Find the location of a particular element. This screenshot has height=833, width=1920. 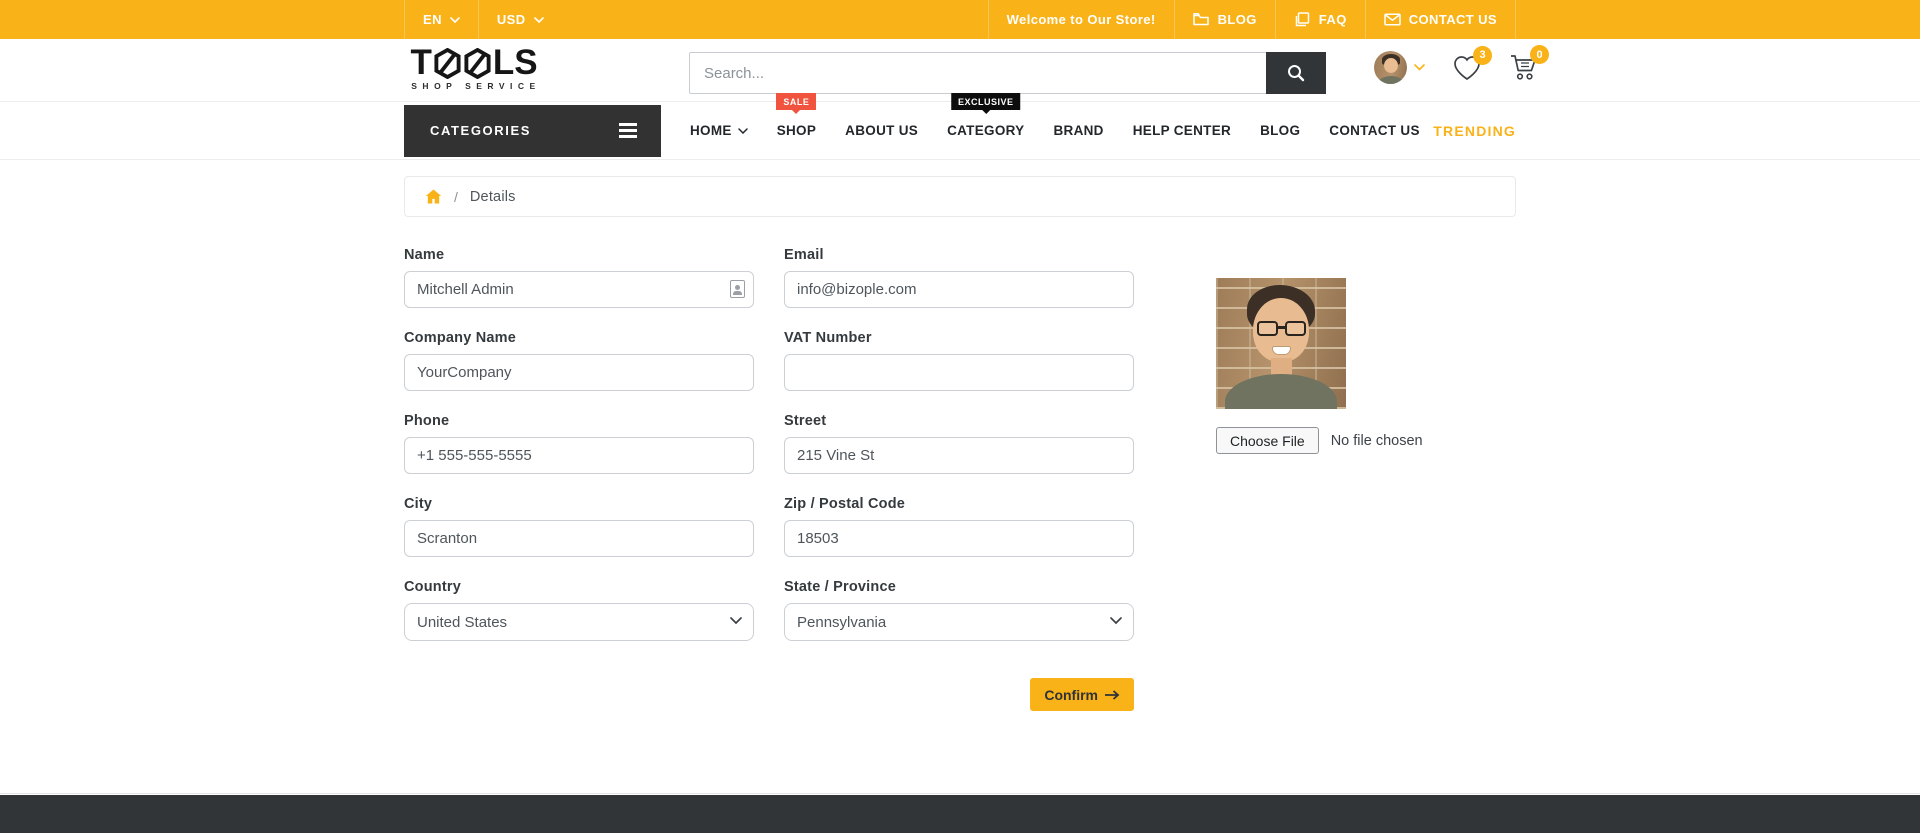

search-bar is located at coordinates (1007, 73).